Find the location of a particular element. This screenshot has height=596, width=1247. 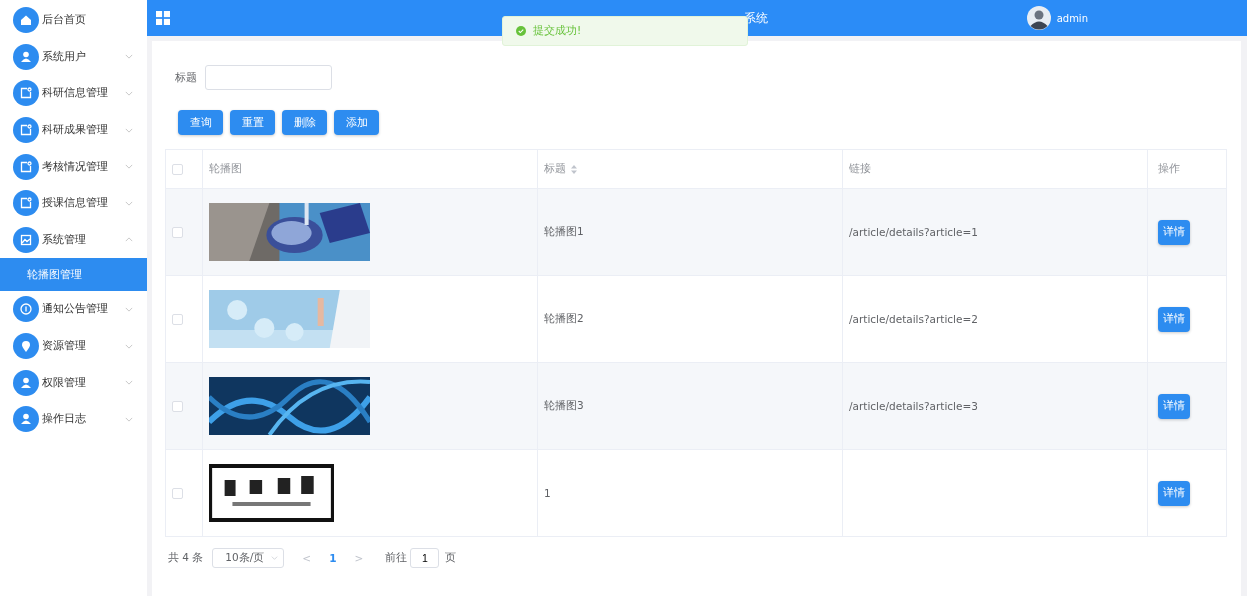

menu-item: 操作日志 is located at coordinates (73, 419).